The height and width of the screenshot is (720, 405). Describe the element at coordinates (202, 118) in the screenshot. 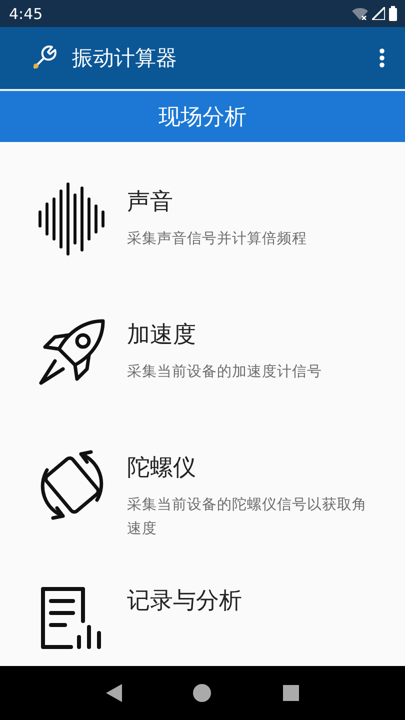

I see `section-title: 现场分析` at that location.